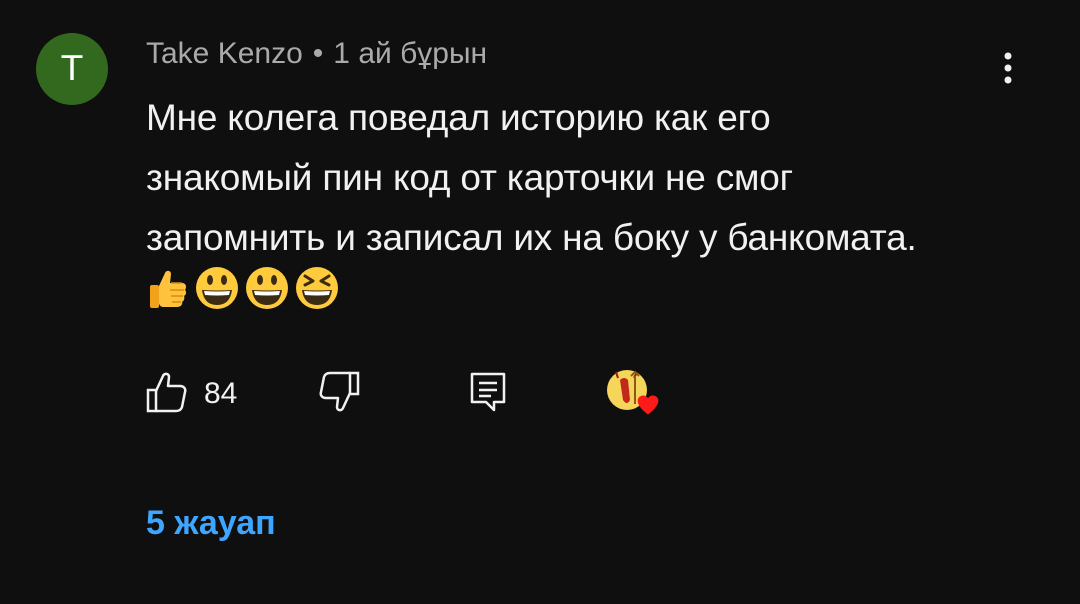 The height and width of the screenshot is (604, 1080). What do you see at coordinates (224, 54) in the screenshot?
I see `author-name: Take Kenzo` at bounding box center [224, 54].